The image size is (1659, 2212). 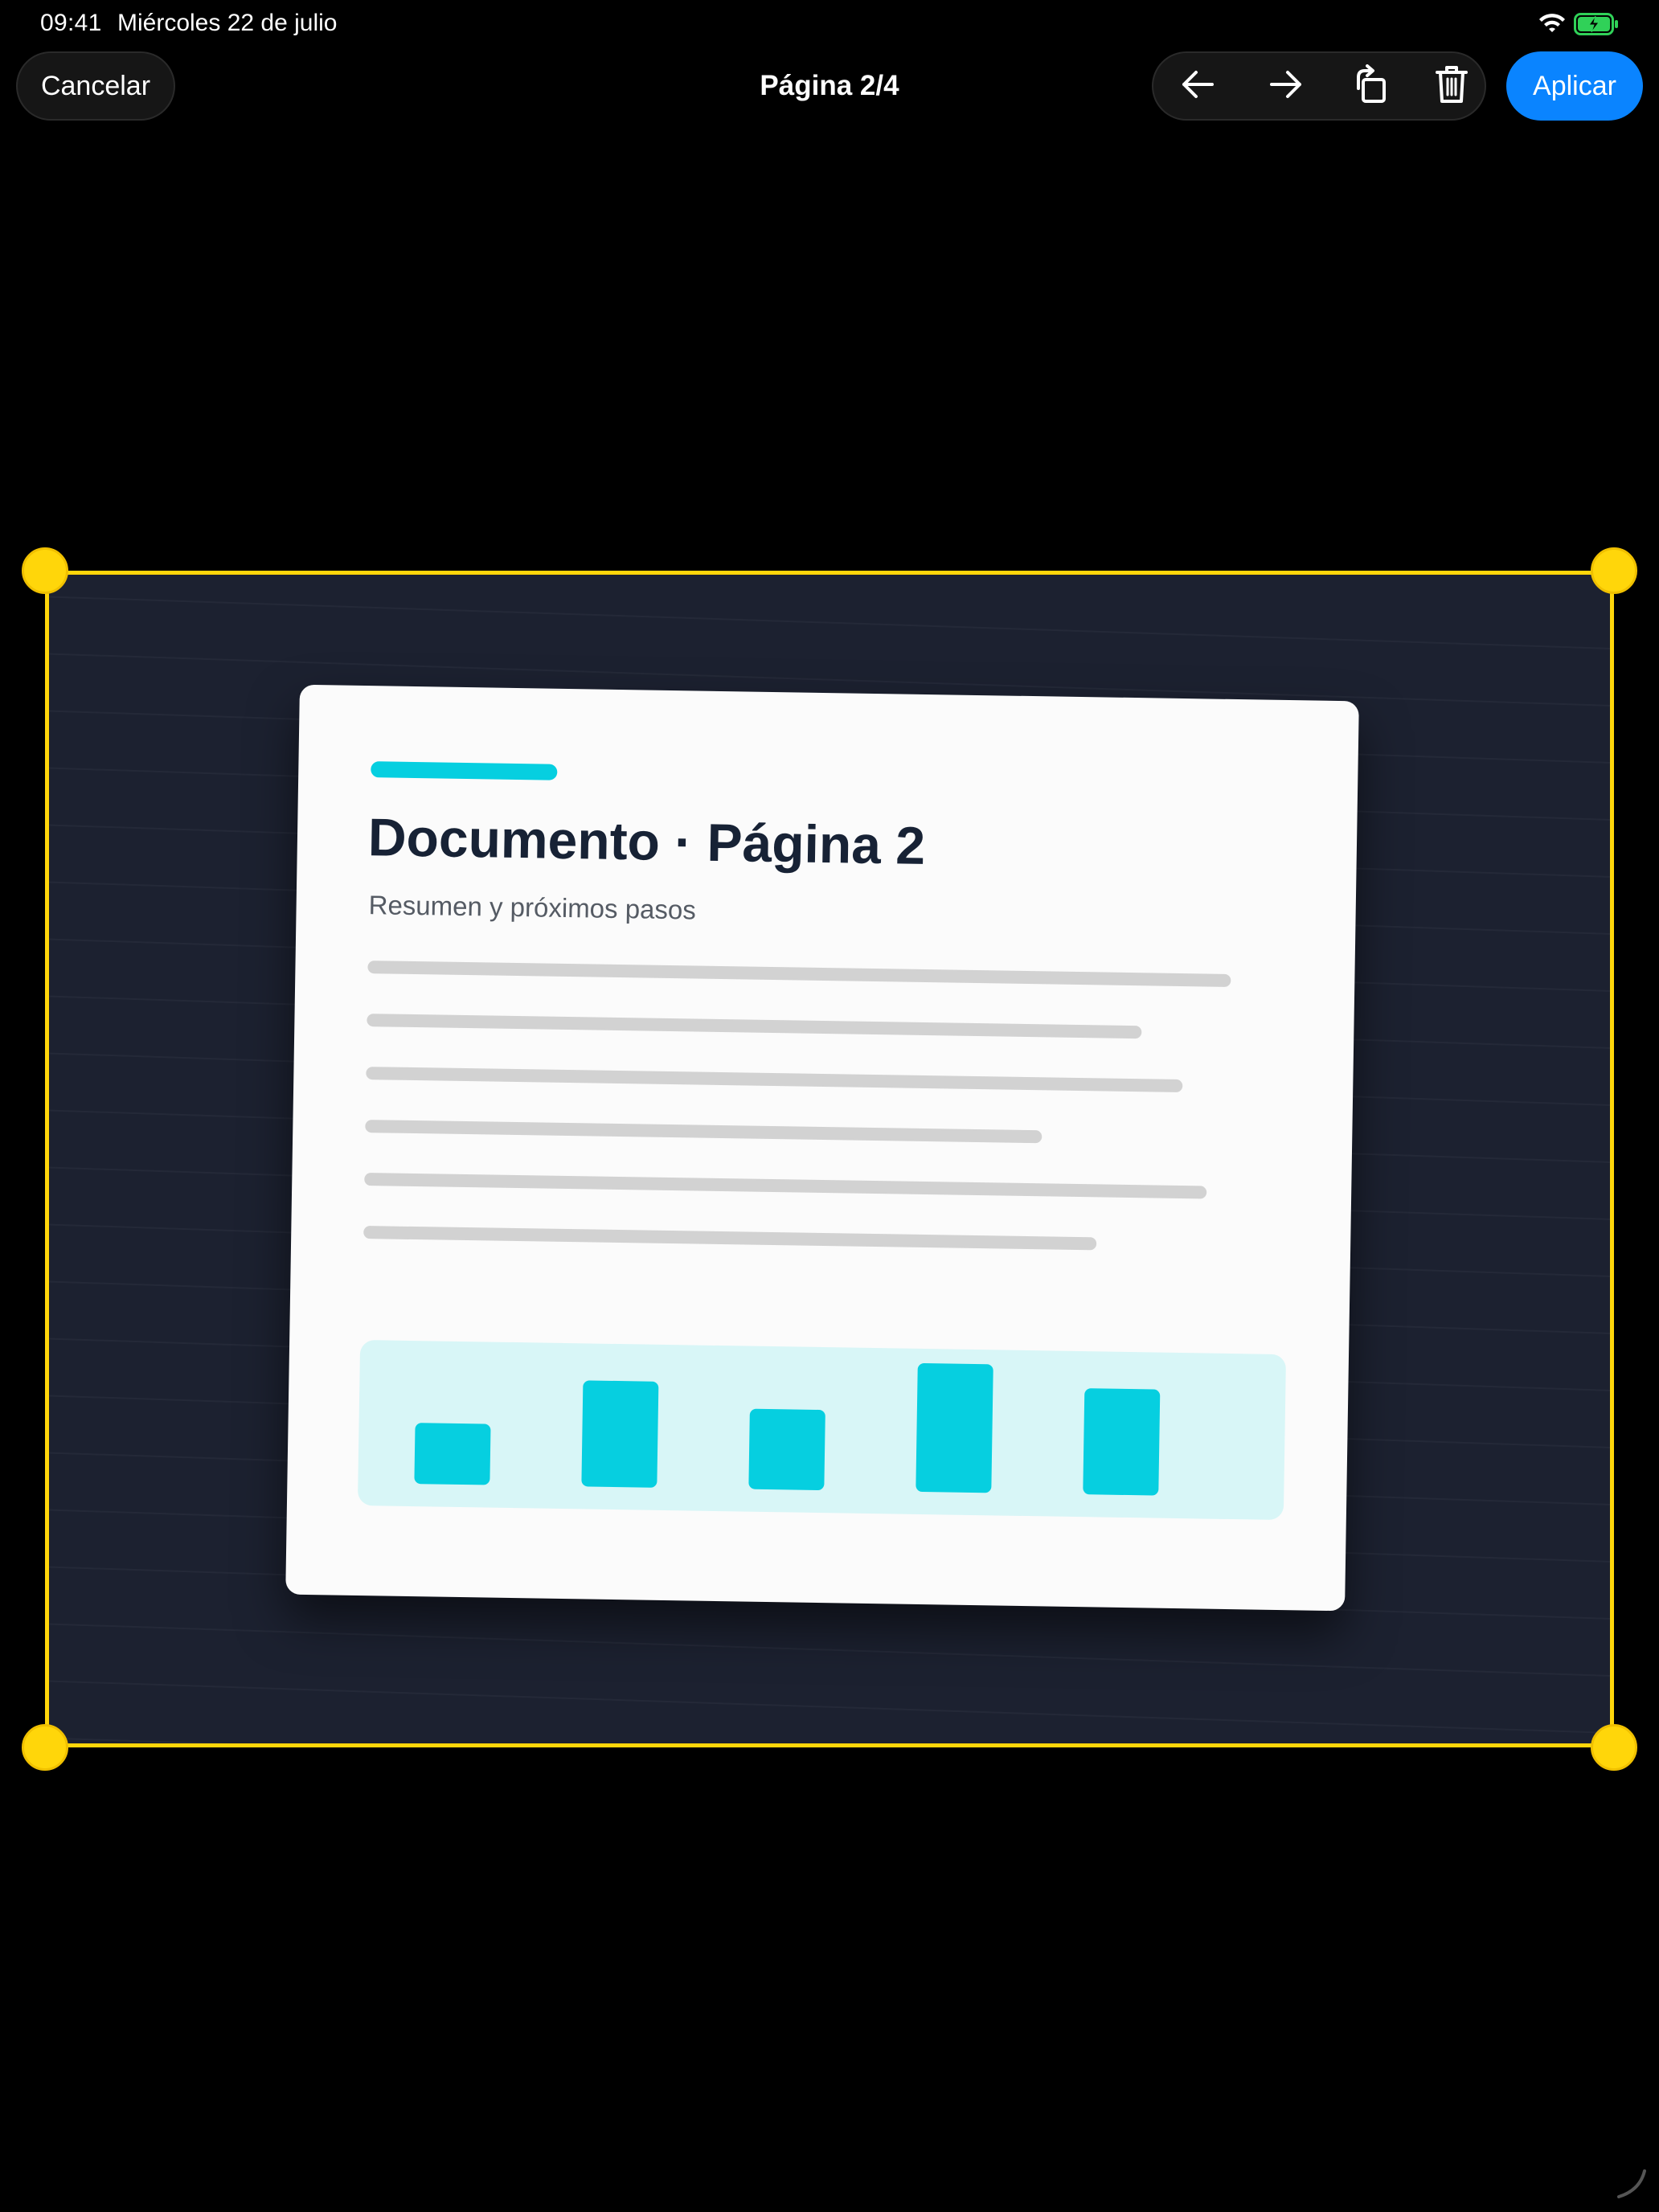 What do you see at coordinates (1632, 2184) in the screenshot?
I see `resize-grip-icon` at bounding box center [1632, 2184].